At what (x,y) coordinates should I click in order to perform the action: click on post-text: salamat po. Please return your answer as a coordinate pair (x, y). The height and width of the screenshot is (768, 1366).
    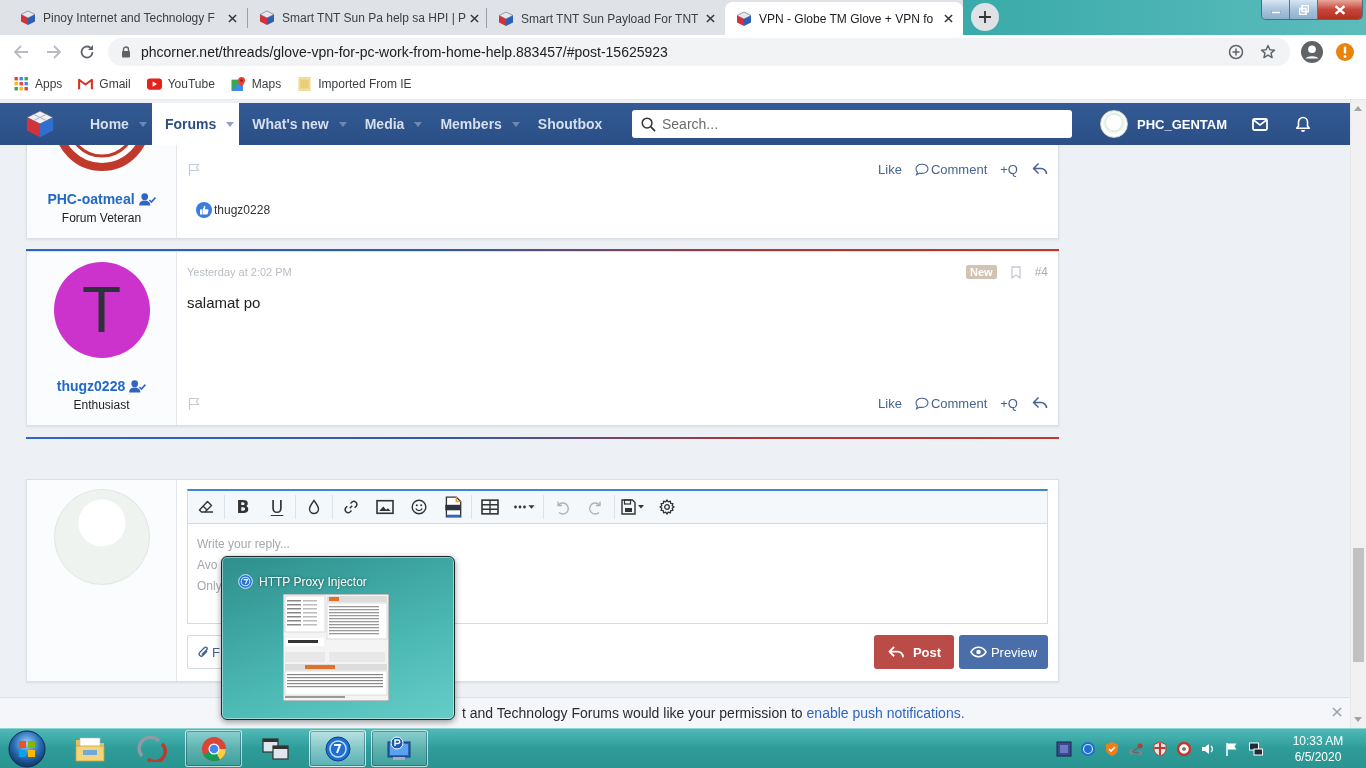
    Looking at the image, I should click on (224, 303).